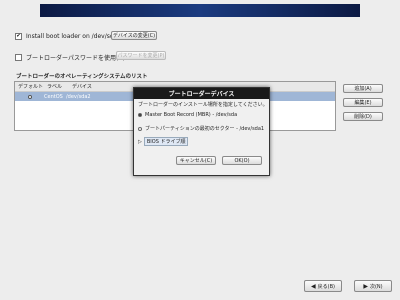  What do you see at coordinates (73, 36) in the screenshot?
I see `install-bootloader-label: Install boot loader on /dev/sda.` at bounding box center [73, 36].